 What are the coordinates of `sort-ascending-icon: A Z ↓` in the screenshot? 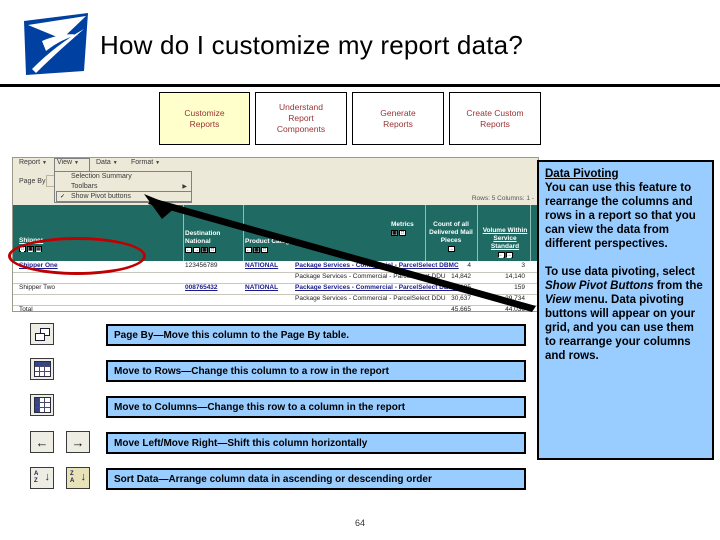 It's located at (42, 477).